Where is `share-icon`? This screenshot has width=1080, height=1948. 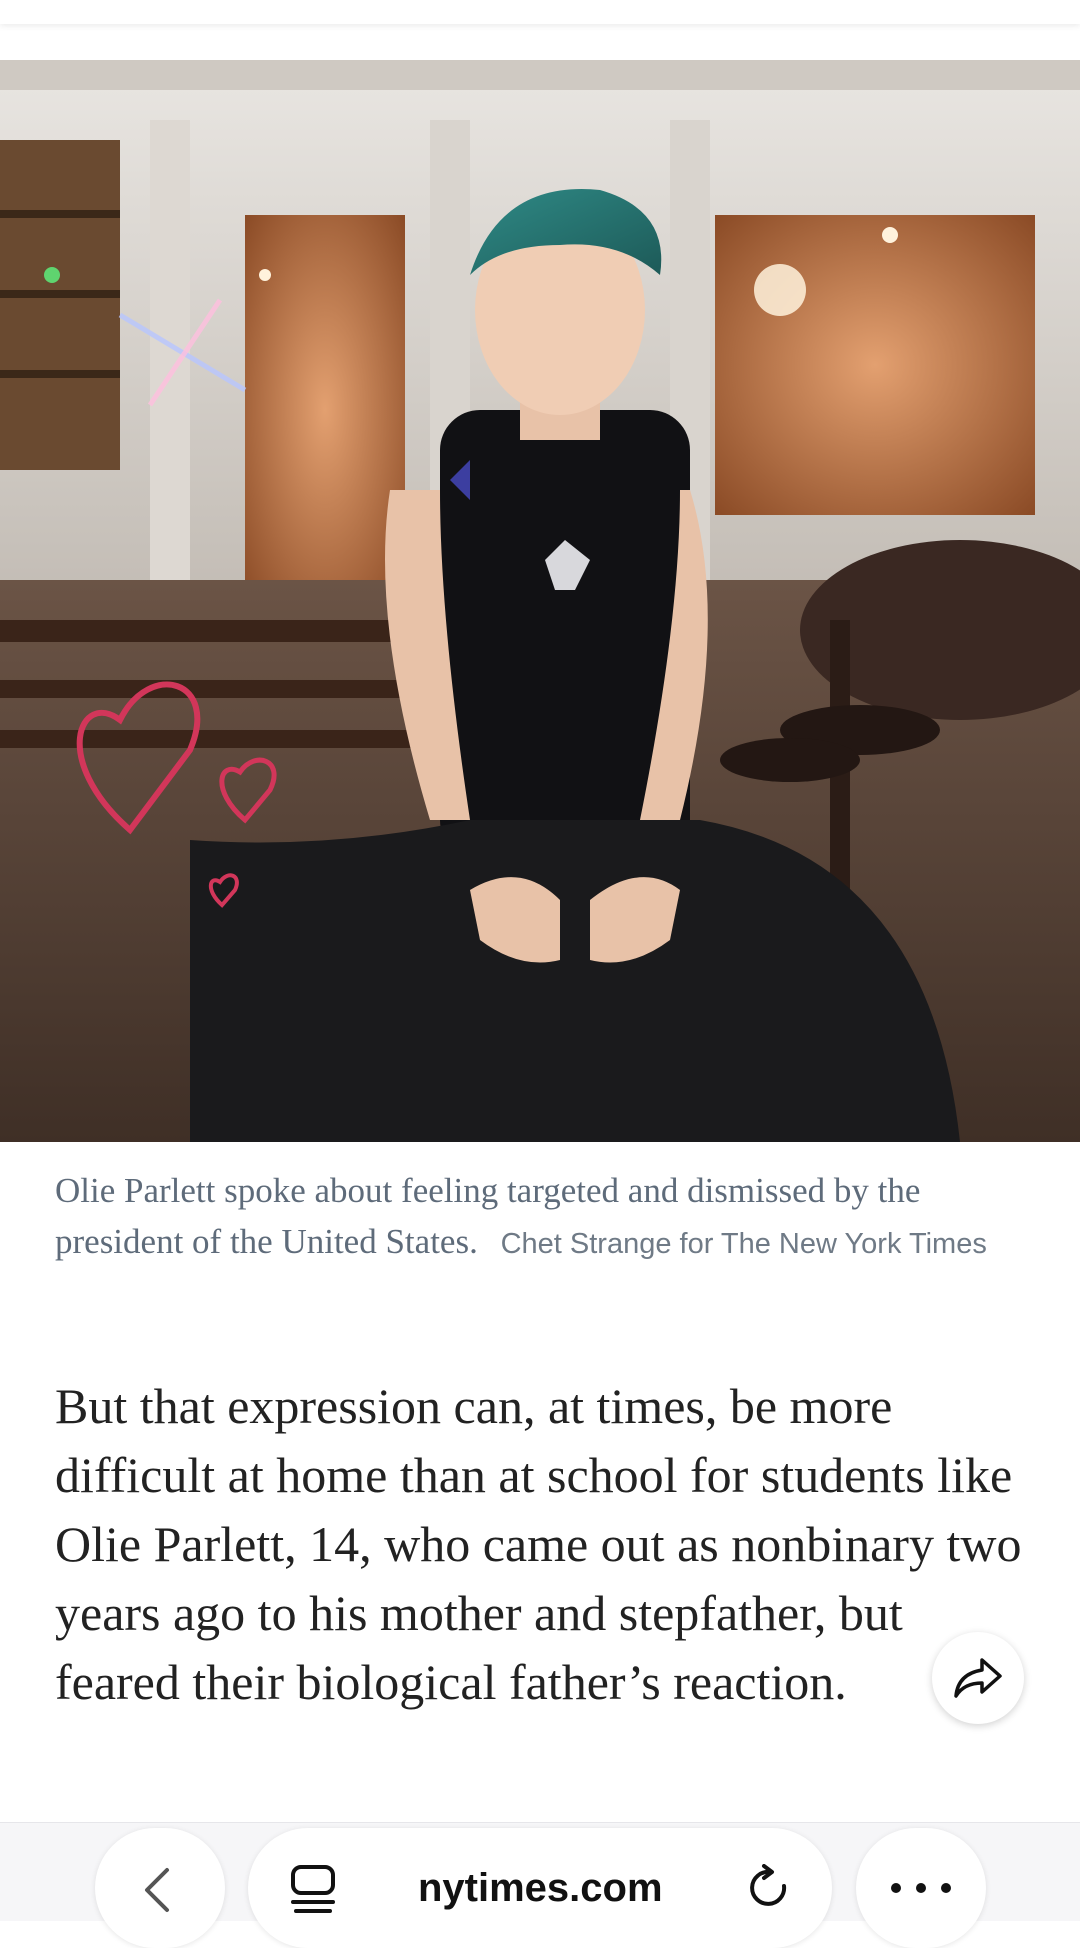 share-icon is located at coordinates (978, 1678).